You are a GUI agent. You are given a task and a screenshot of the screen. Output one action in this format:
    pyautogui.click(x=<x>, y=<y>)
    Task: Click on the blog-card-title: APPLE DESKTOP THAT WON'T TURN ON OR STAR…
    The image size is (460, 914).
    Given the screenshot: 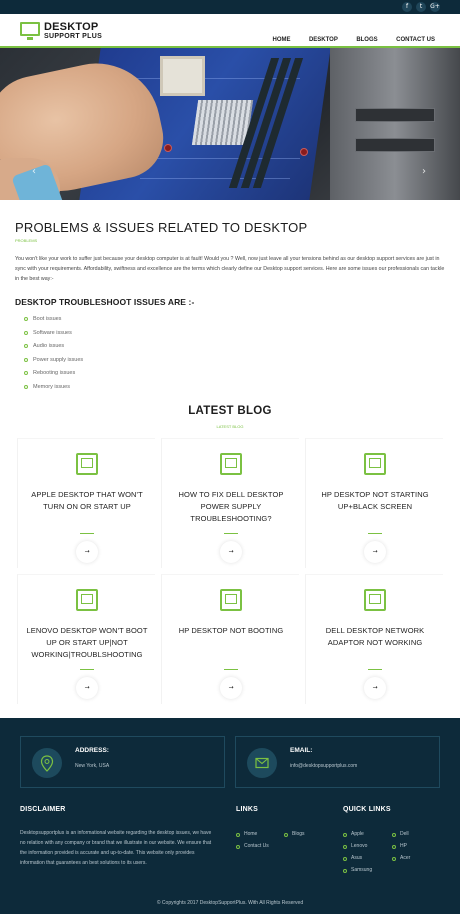 What is the action you would take?
    pyautogui.click(x=87, y=501)
    